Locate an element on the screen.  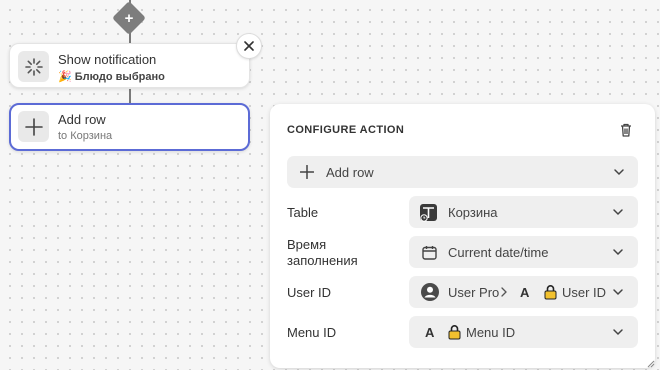
trash-icon is located at coordinates (626, 130).